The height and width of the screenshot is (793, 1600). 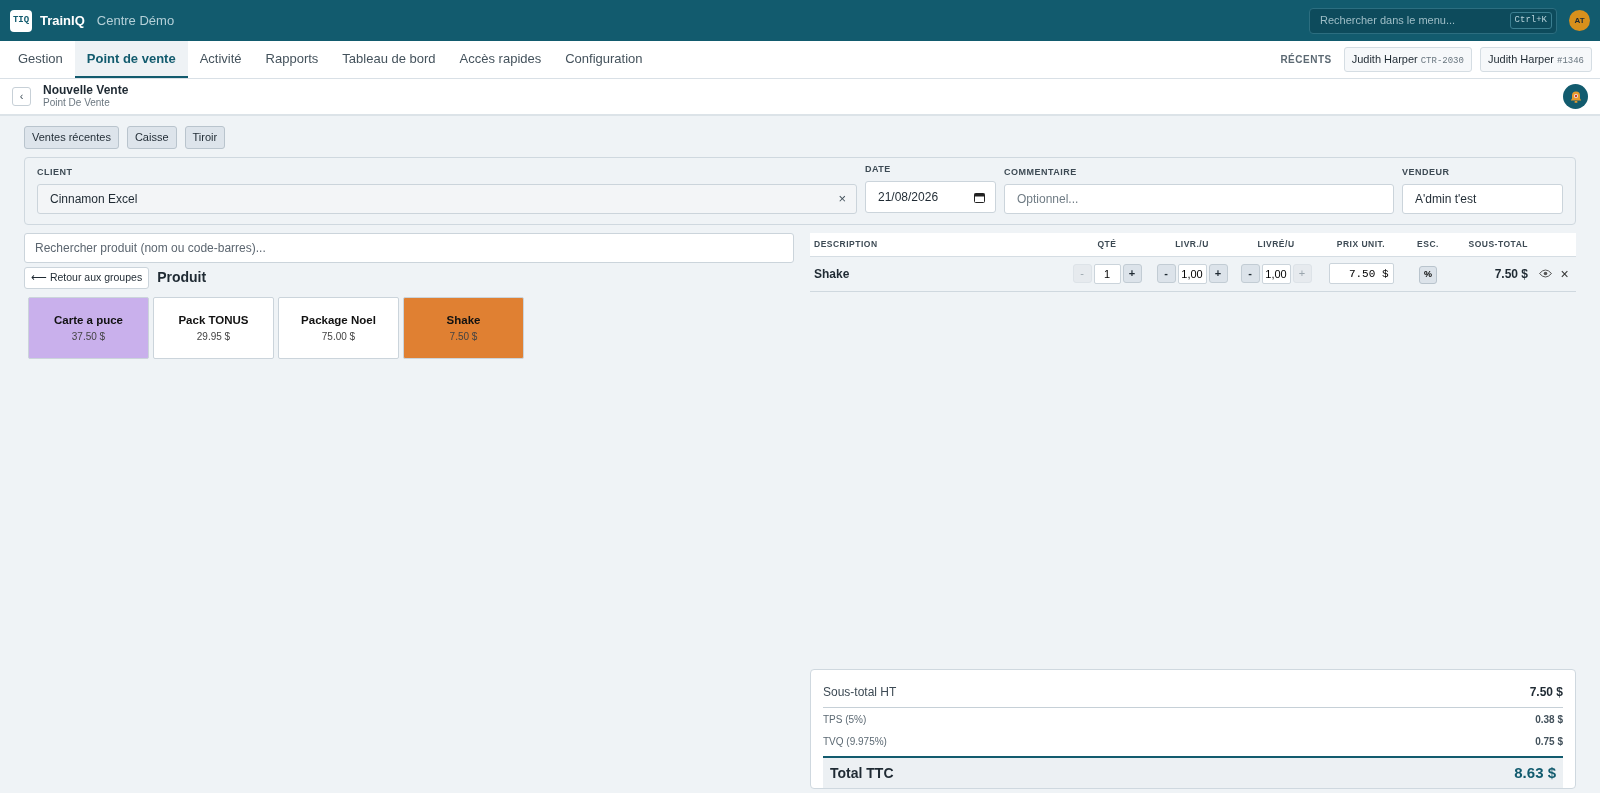 What do you see at coordinates (1564, 273) in the screenshot?
I see `remove-button: ×` at bounding box center [1564, 273].